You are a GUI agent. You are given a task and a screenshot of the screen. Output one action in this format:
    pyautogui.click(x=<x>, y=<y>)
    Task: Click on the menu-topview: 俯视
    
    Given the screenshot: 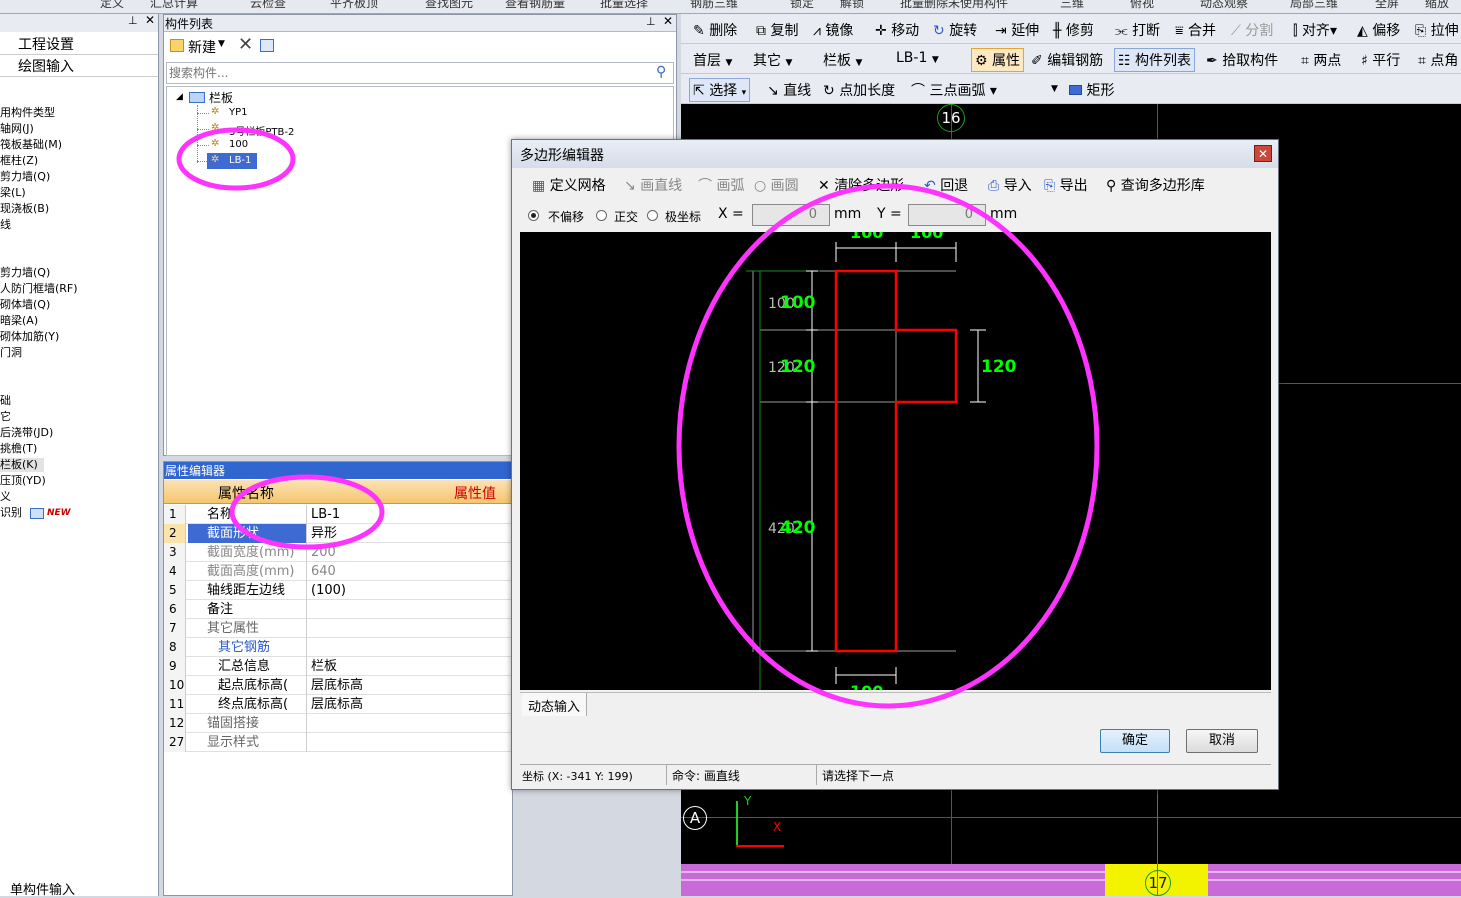 What is the action you would take?
    pyautogui.click(x=1142, y=5)
    